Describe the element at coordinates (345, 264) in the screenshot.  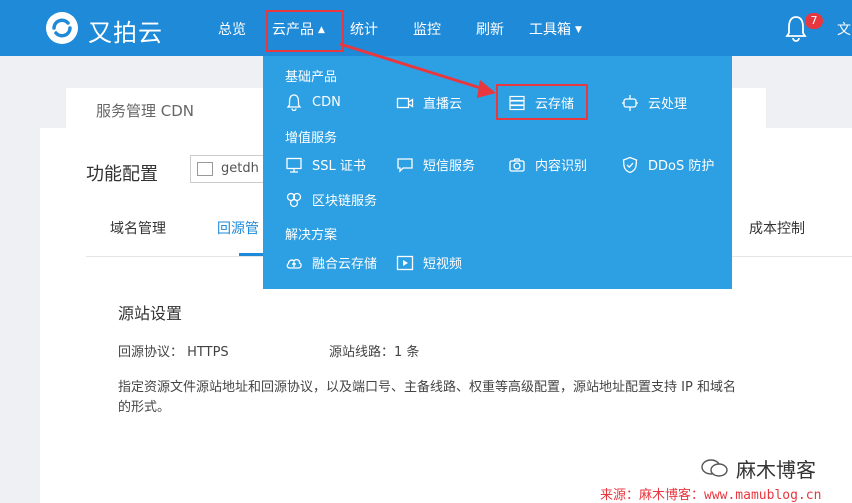
I see `menu-item-label: 融合云存储` at that location.